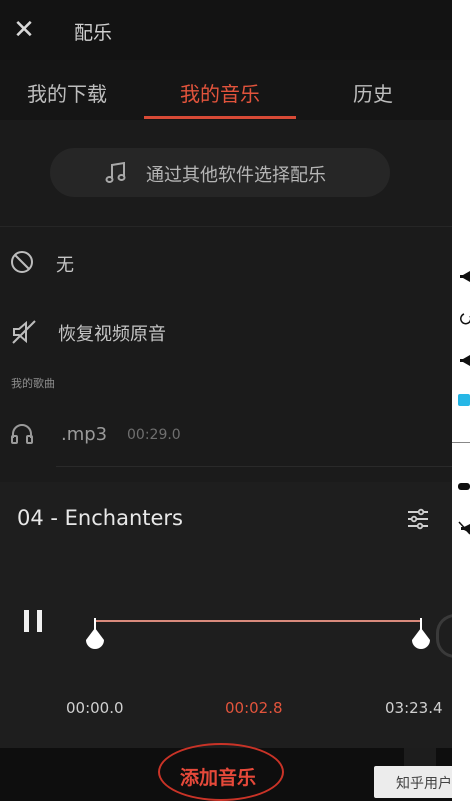  I want to click on trim-range-bar, so click(258, 621).